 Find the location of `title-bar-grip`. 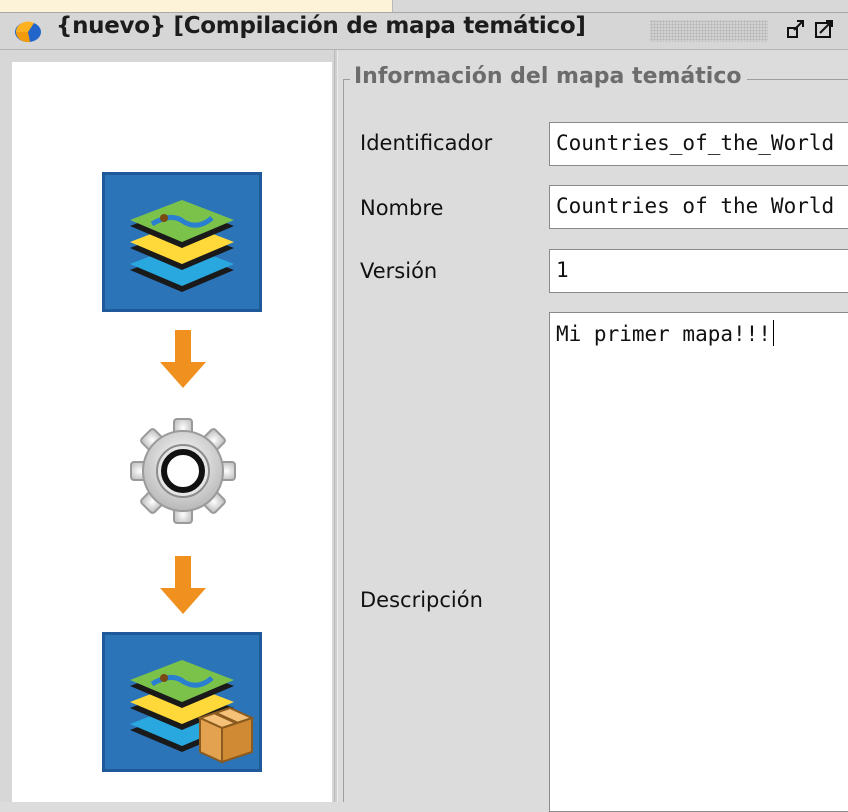

title-bar-grip is located at coordinates (709, 31).